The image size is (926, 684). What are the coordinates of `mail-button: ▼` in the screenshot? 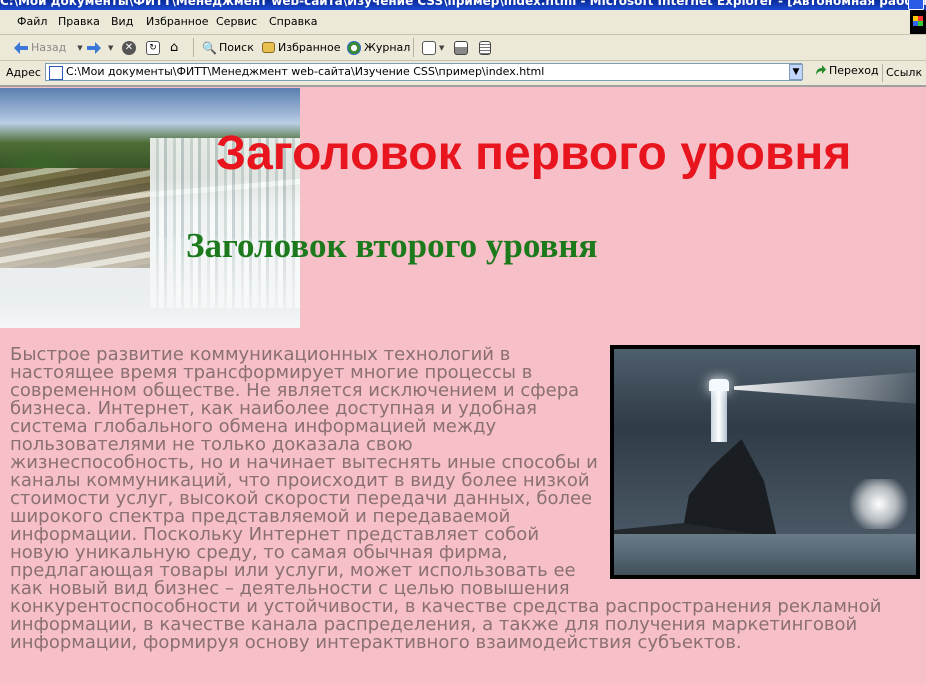 It's located at (433, 47).